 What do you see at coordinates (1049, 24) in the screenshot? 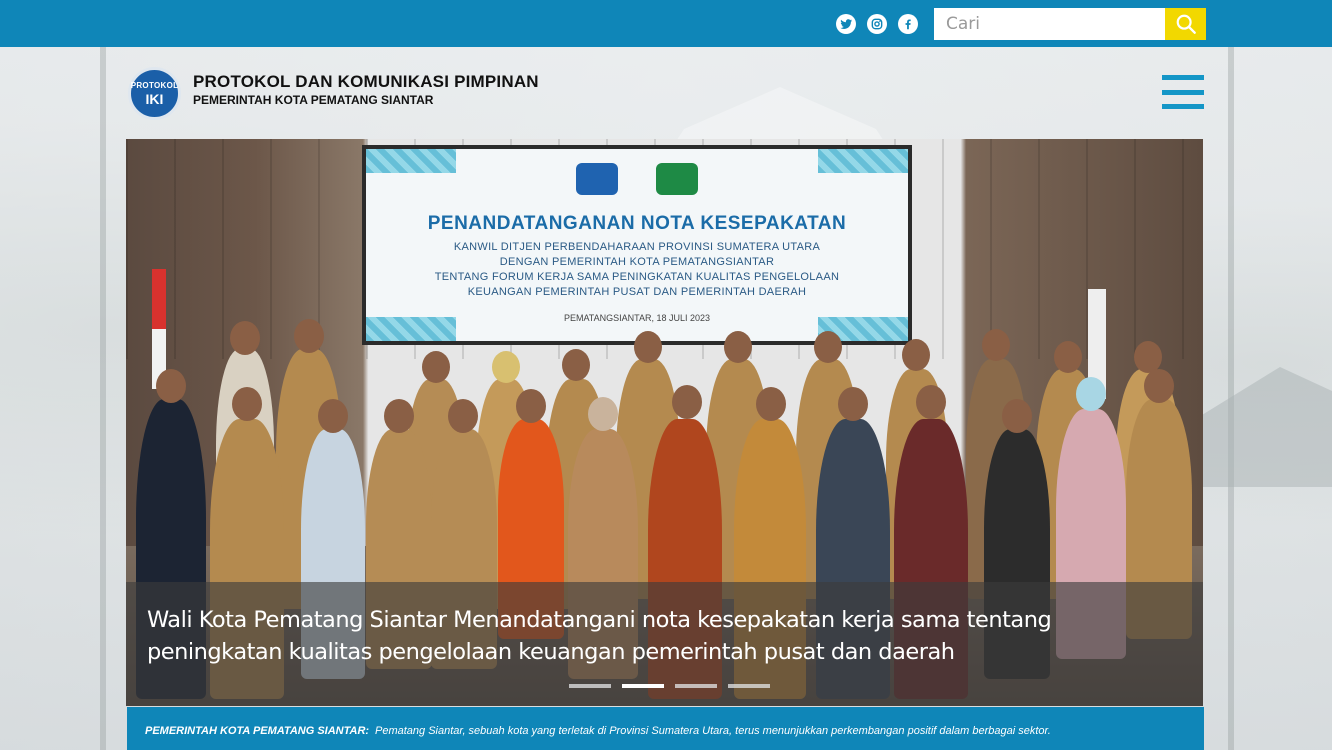
I see `search-input` at bounding box center [1049, 24].